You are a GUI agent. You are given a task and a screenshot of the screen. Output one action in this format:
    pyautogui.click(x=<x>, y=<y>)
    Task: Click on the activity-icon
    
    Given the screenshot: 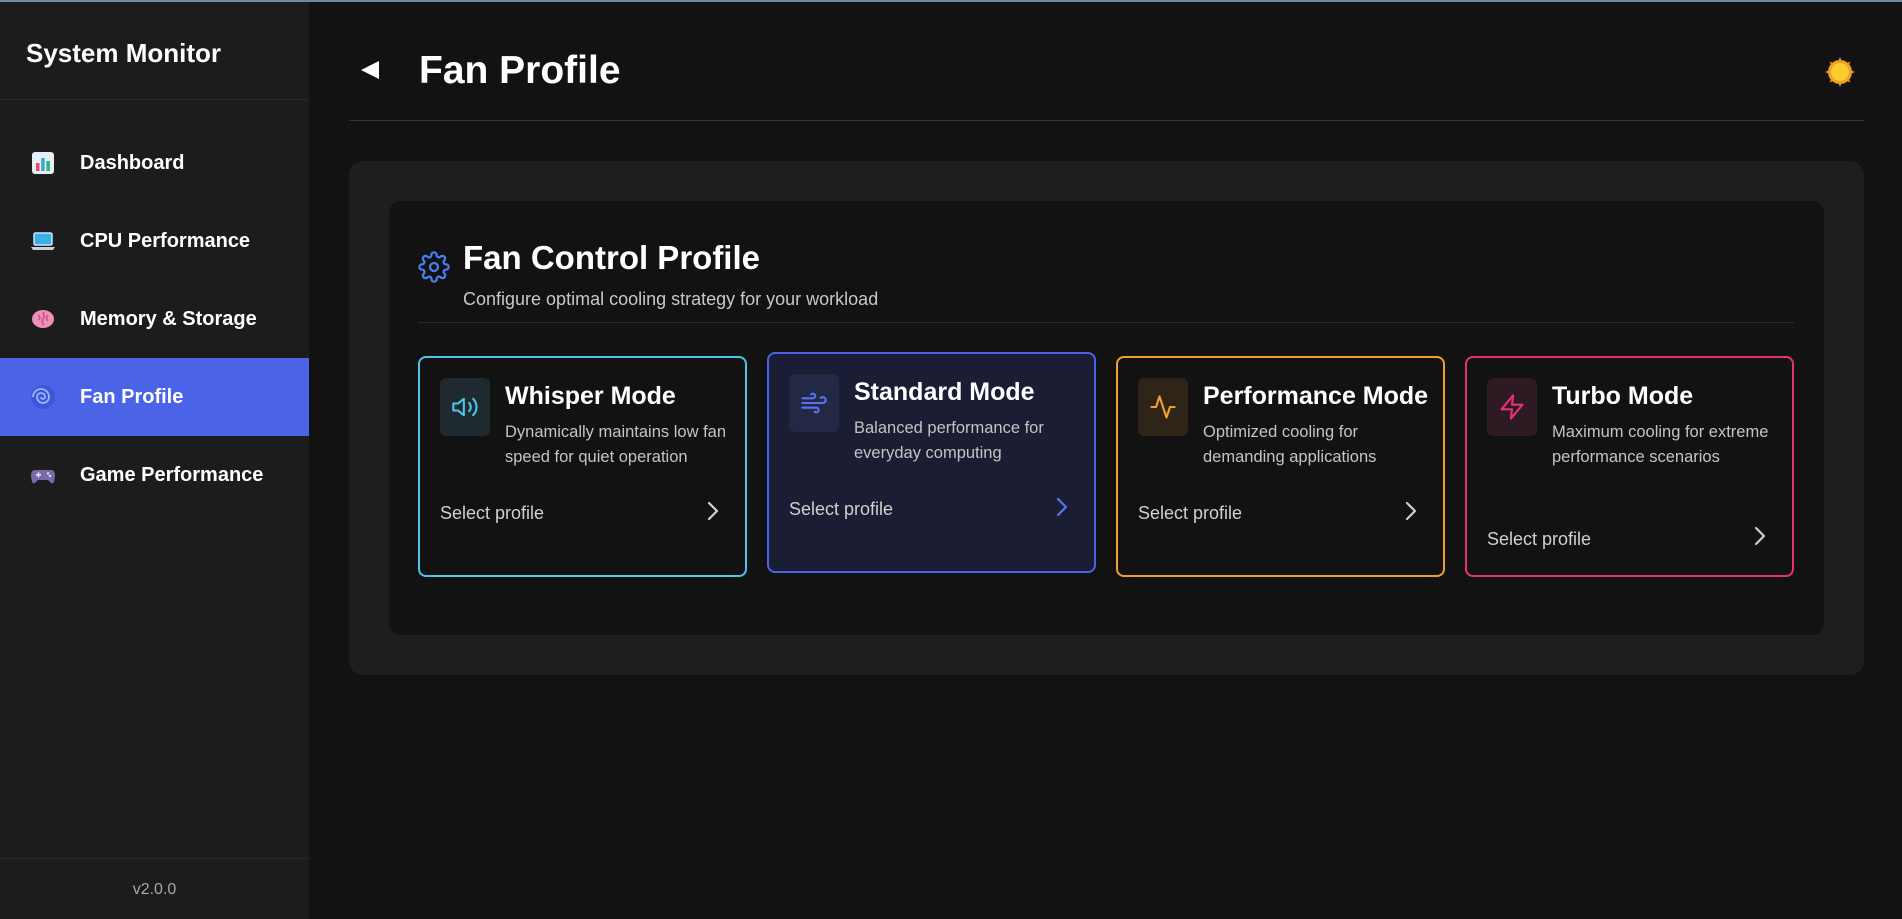 What is the action you would take?
    pyautogui.click(x=1163, y=407)
    